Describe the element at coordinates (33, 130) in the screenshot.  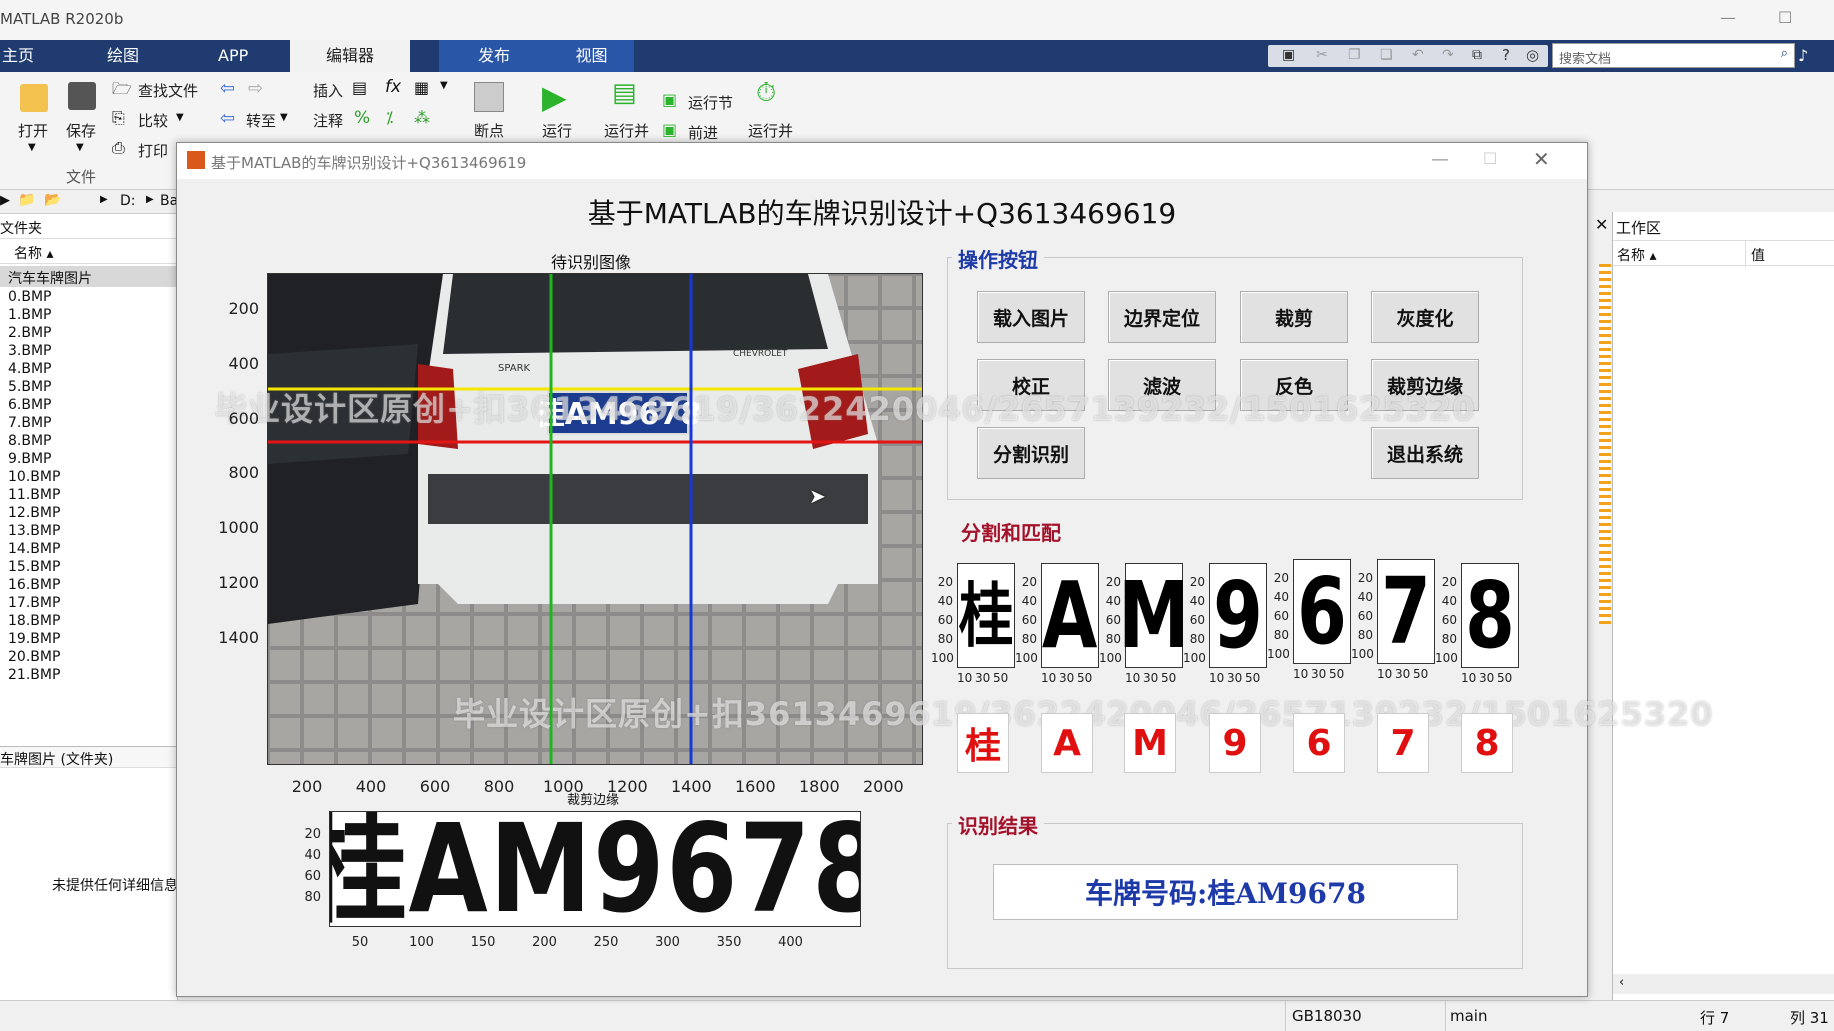
I see `open-button: 打开` at that location.